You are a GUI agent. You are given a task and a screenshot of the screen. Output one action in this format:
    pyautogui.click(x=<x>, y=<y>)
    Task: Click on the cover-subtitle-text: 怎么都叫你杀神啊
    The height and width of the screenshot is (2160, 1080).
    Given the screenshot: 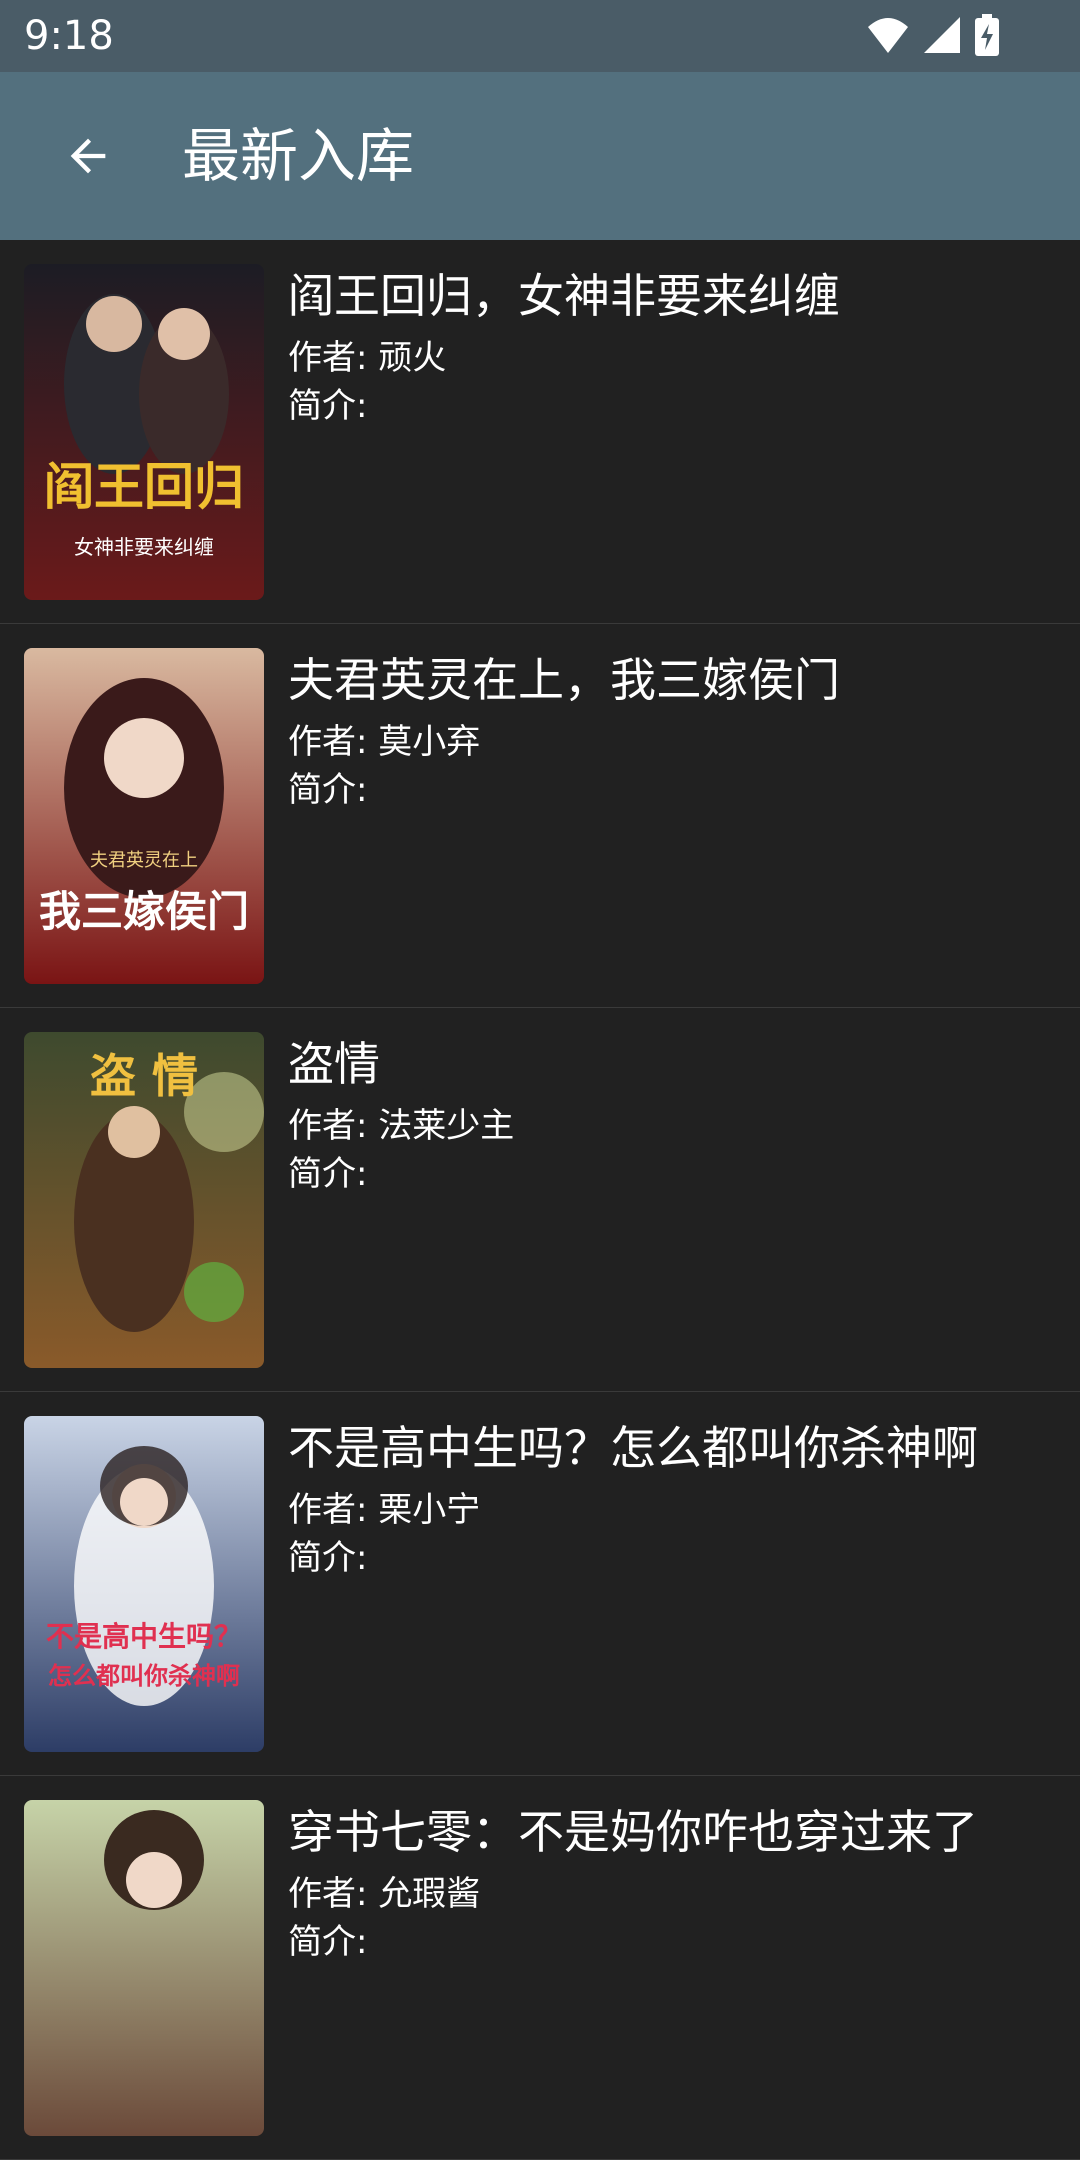 What is the action you would take?
    pyautogui.click(x=144, y=1675)
    